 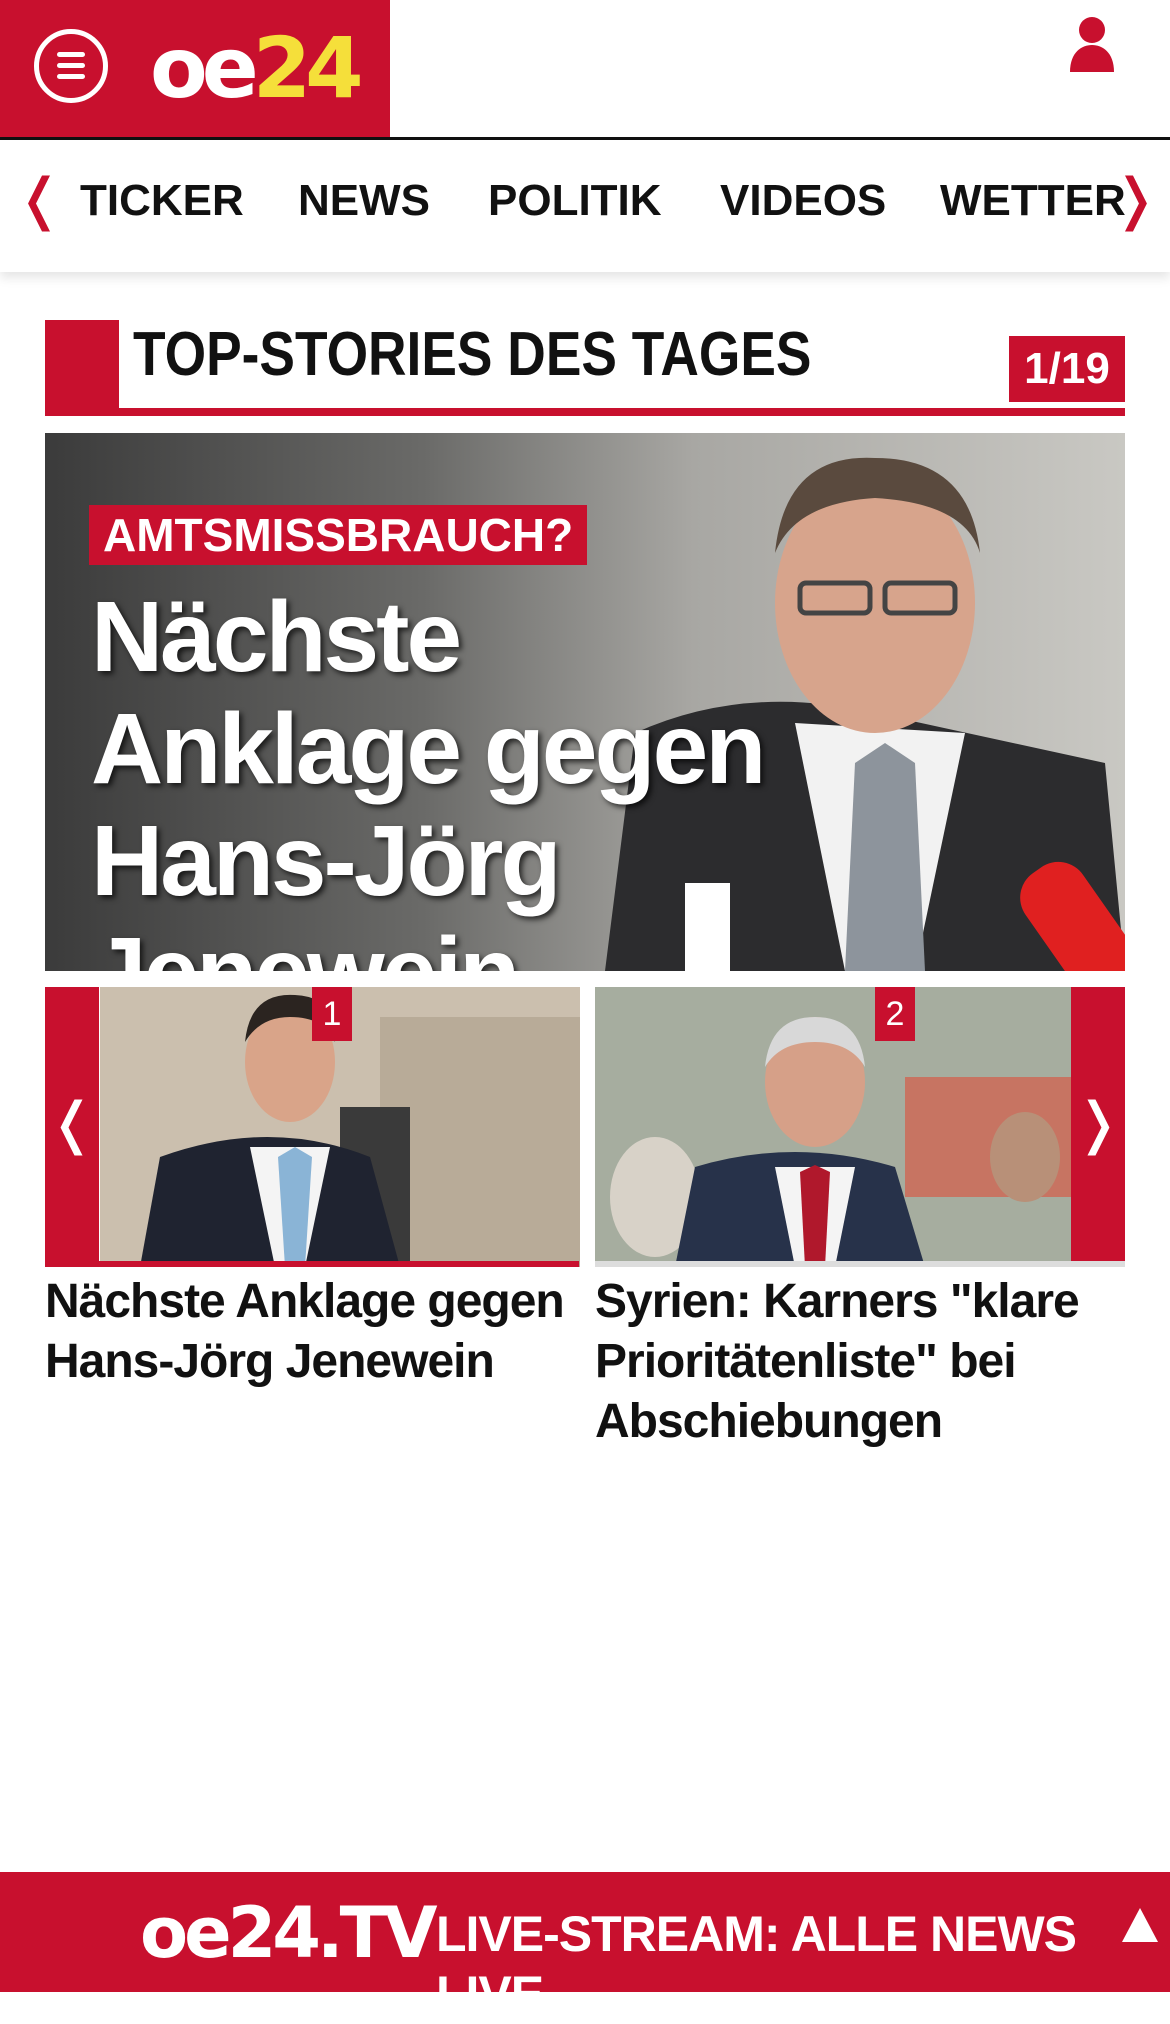 I want to click on logo-text-oe: oe, so click(x=204, y=68).